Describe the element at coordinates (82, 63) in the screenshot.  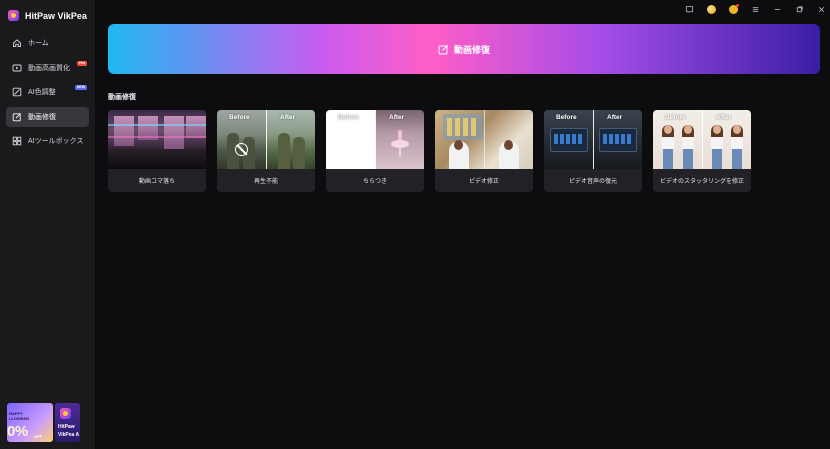
I see `hot-badge: Hot` at that location.